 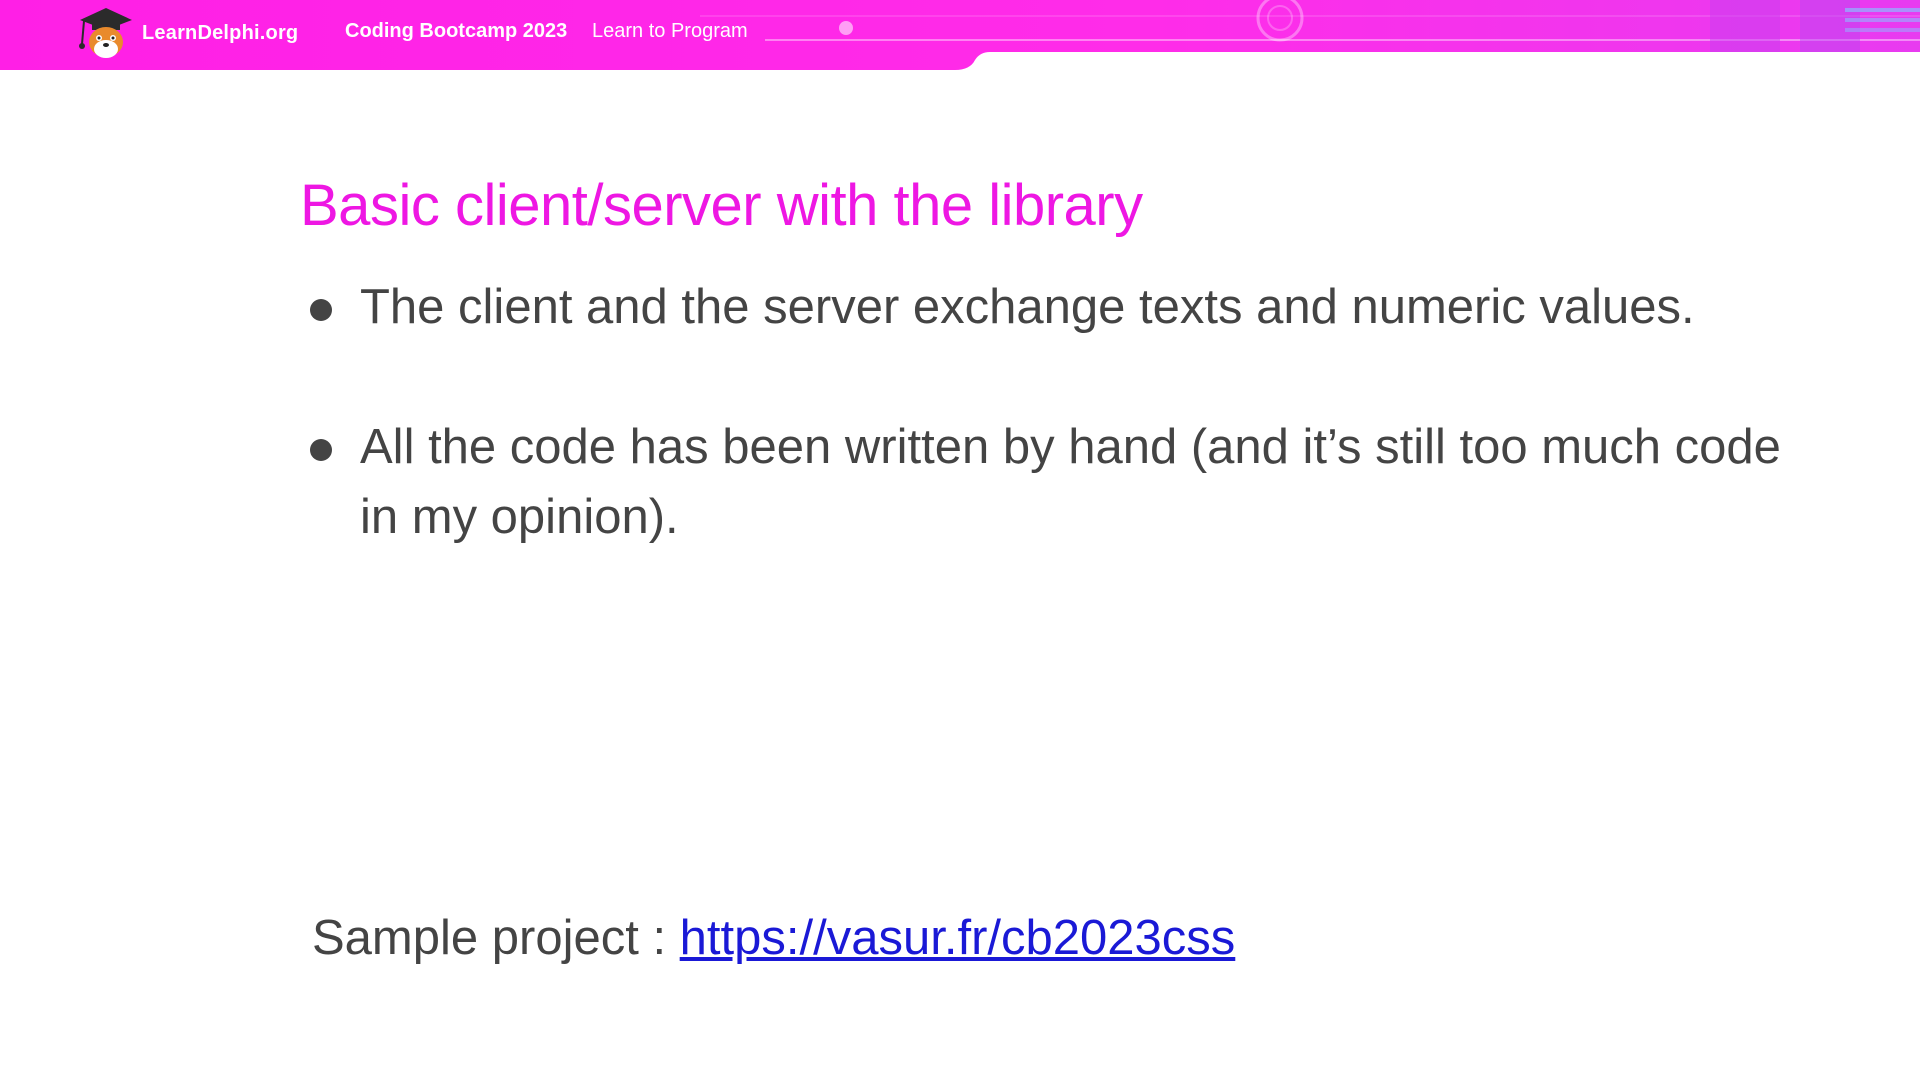 What do you see at coordinates (220, 33) in the screenshot?
I see `brand-name: LearnDelphi.org` at bounding box center [220, 33].